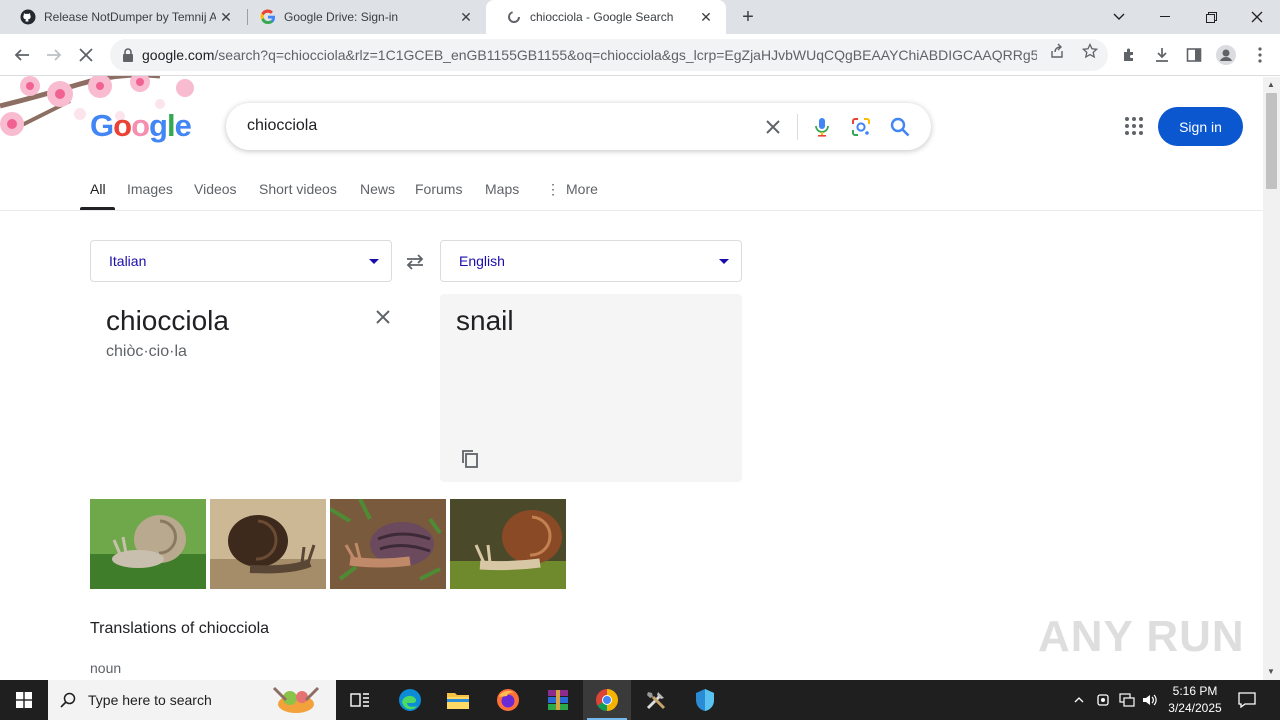  What do you see at coordinates (410, 700) in the screenshot?
I see `edge-browser-icon` at bounding box center [410, 700].